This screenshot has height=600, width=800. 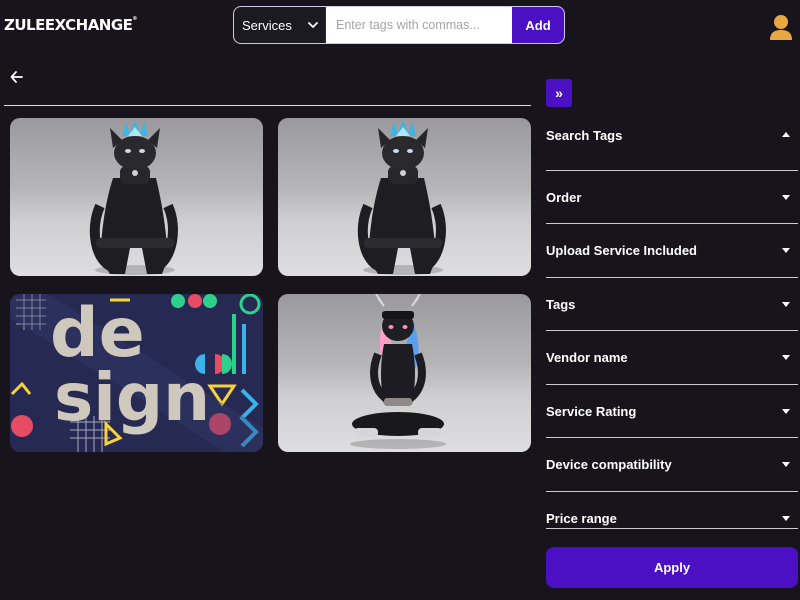 What do you see at coordinates (672, 411) in the screenshot?
I see `filter-service-rating: Service Rating` at bounding box center [672, 411].